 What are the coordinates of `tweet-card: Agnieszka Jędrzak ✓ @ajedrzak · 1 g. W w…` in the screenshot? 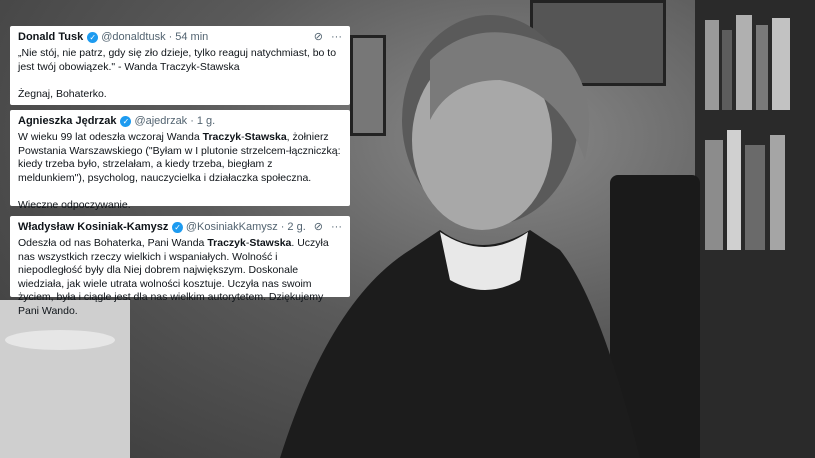 It's located at (180, 160).